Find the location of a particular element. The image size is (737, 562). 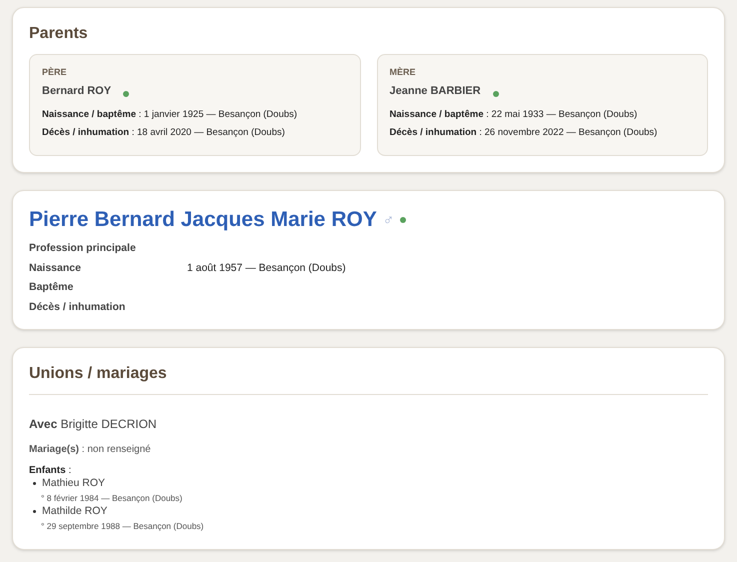

child-birth: ° 29 septembre 1988 — Besançon (Doubs) is located at coordinates (123, 526).